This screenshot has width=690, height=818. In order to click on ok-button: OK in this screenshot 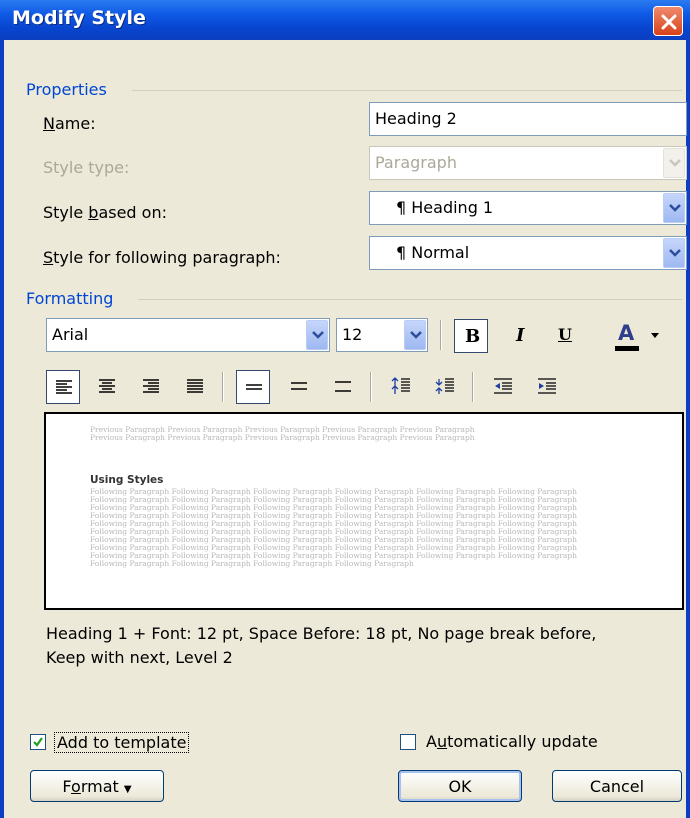, I will do `click(460, 786)`.